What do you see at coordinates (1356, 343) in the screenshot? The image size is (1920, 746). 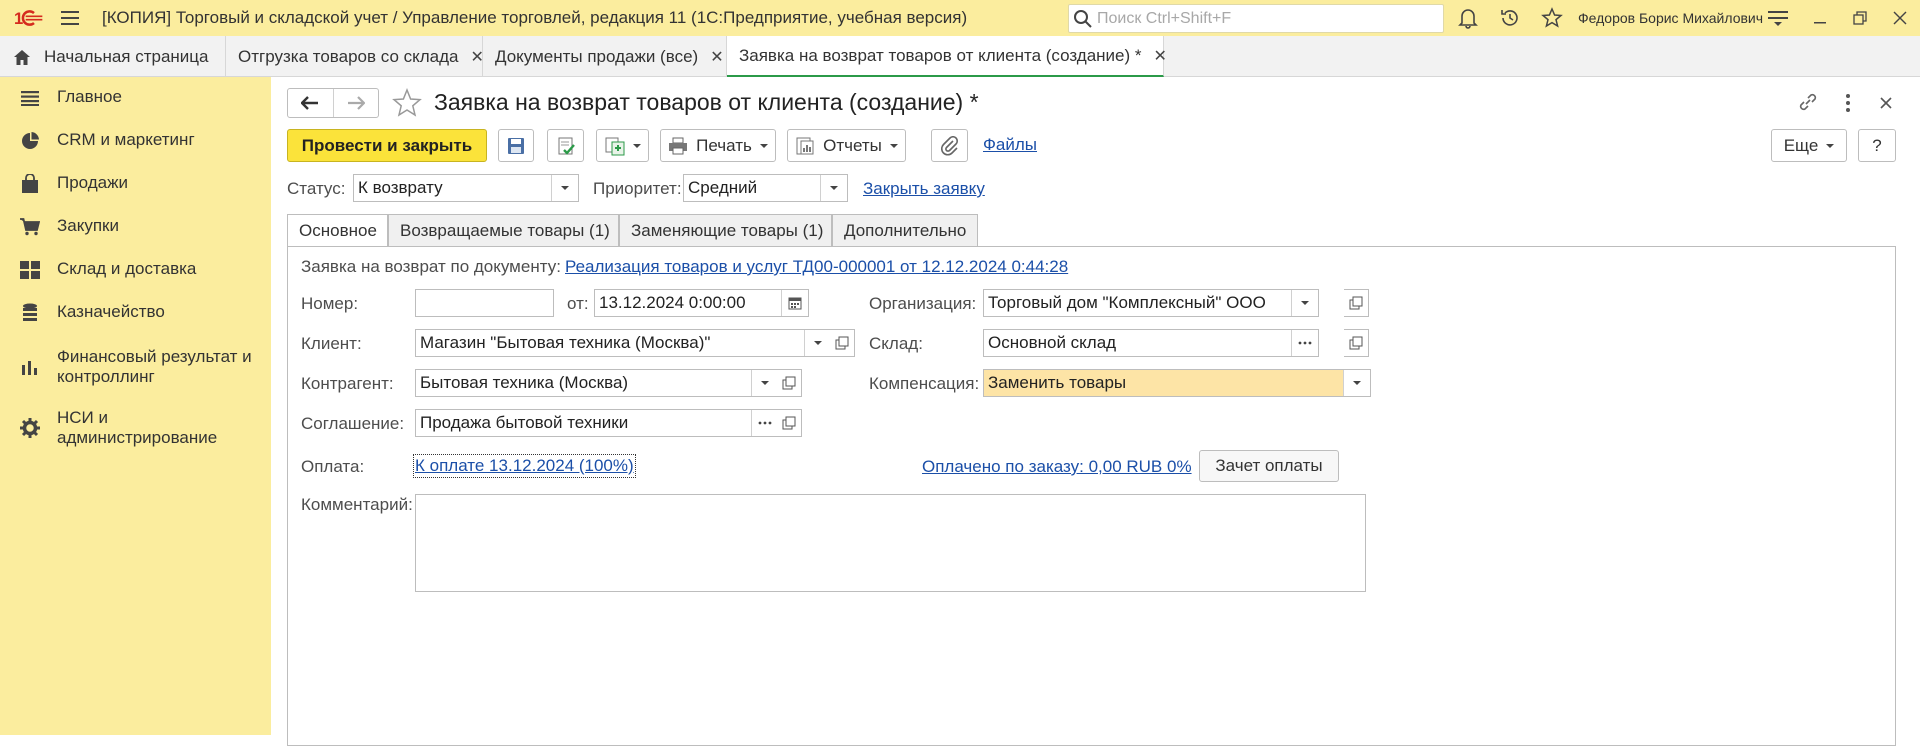 I see `open-warehouse-icon` at bounding box center [1356, 343].